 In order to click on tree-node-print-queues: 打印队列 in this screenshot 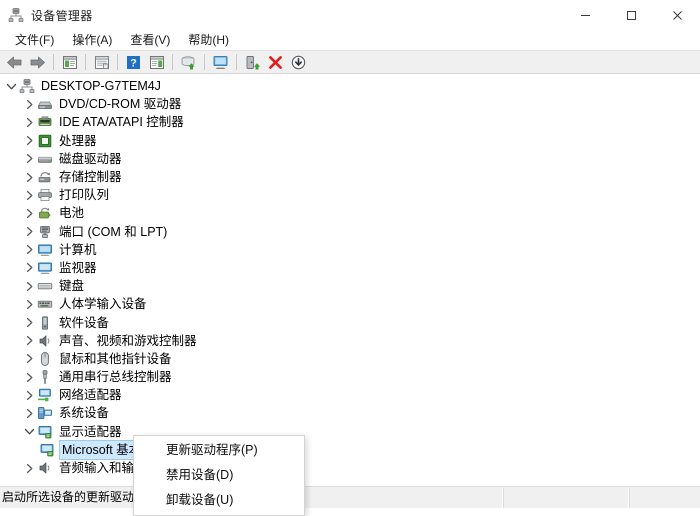, I will do `click(350, 195)`.